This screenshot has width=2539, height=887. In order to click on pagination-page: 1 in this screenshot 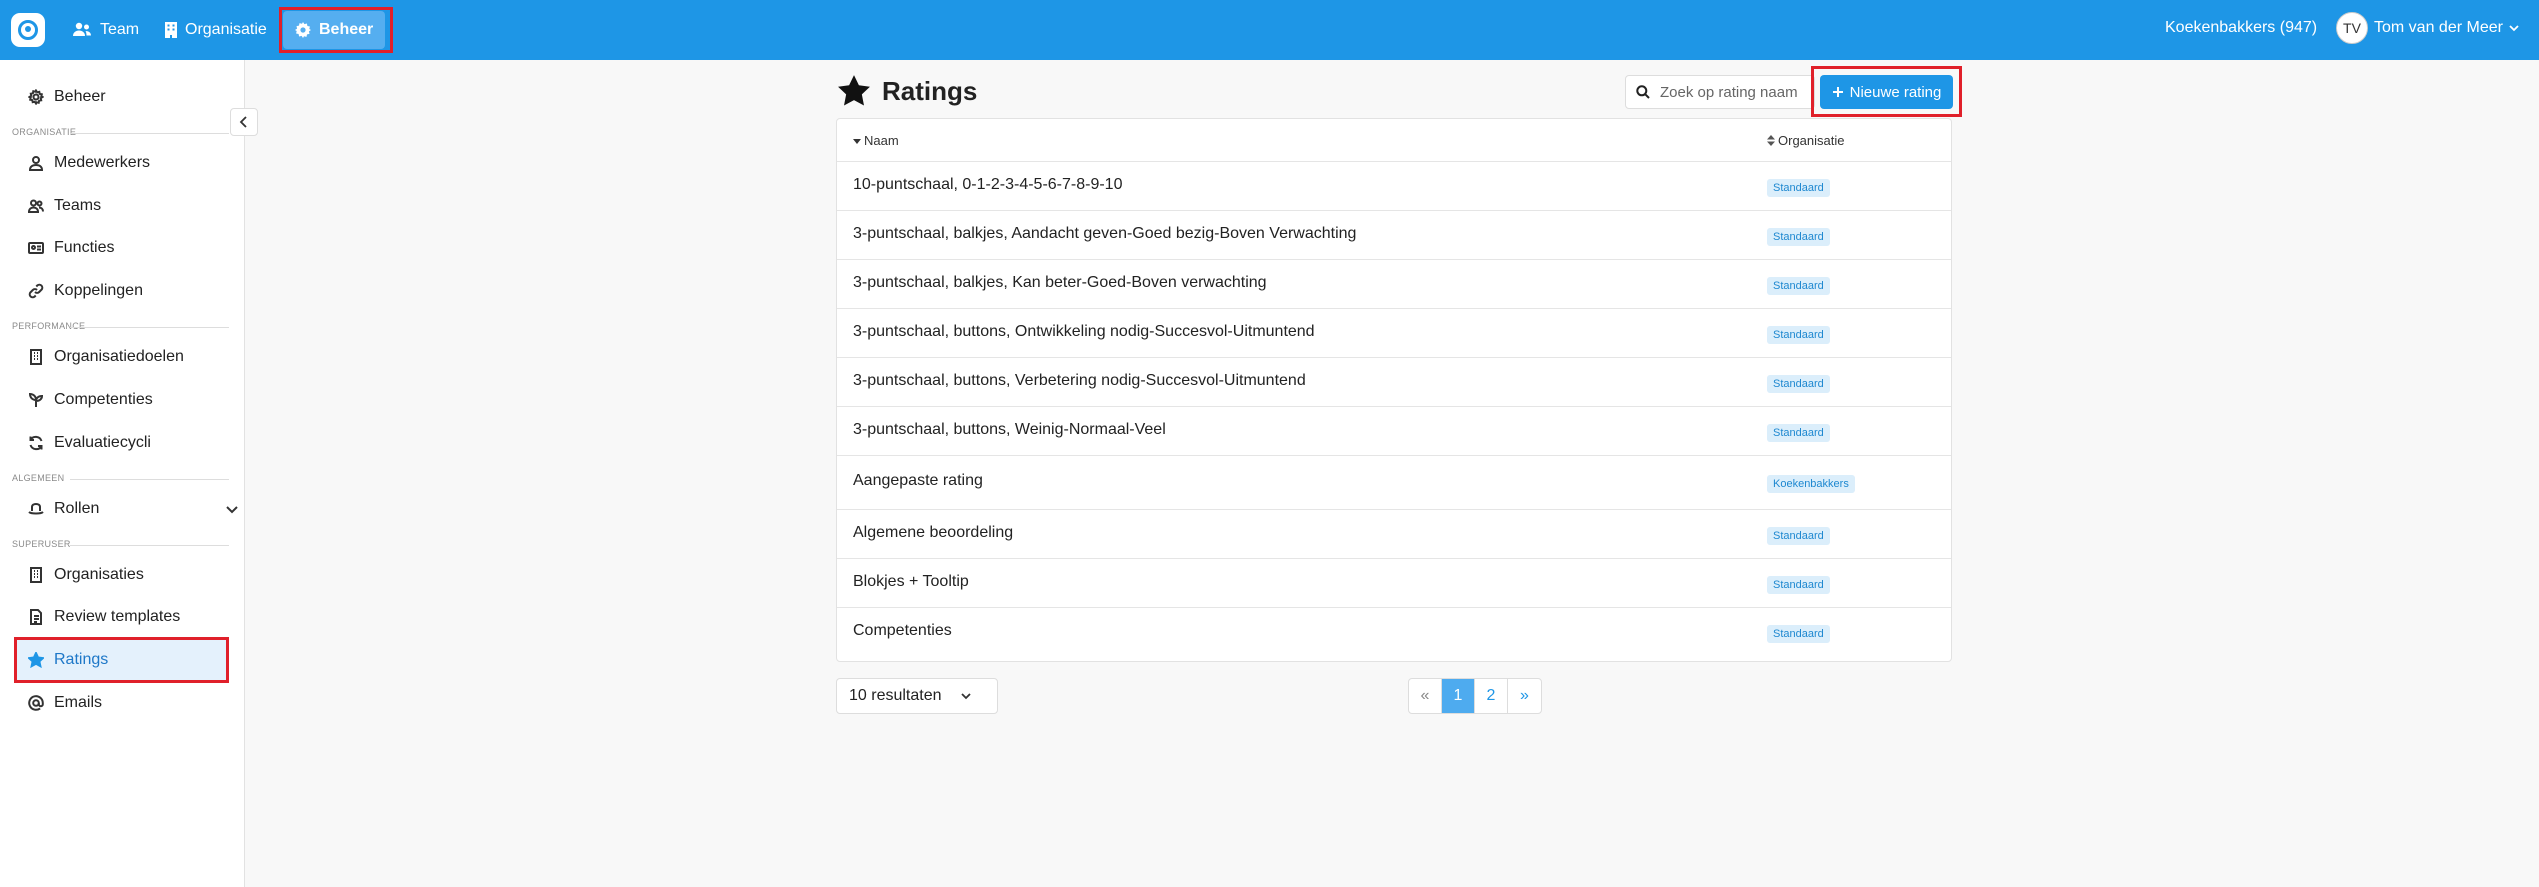, I will do `click(1458, 696)`.